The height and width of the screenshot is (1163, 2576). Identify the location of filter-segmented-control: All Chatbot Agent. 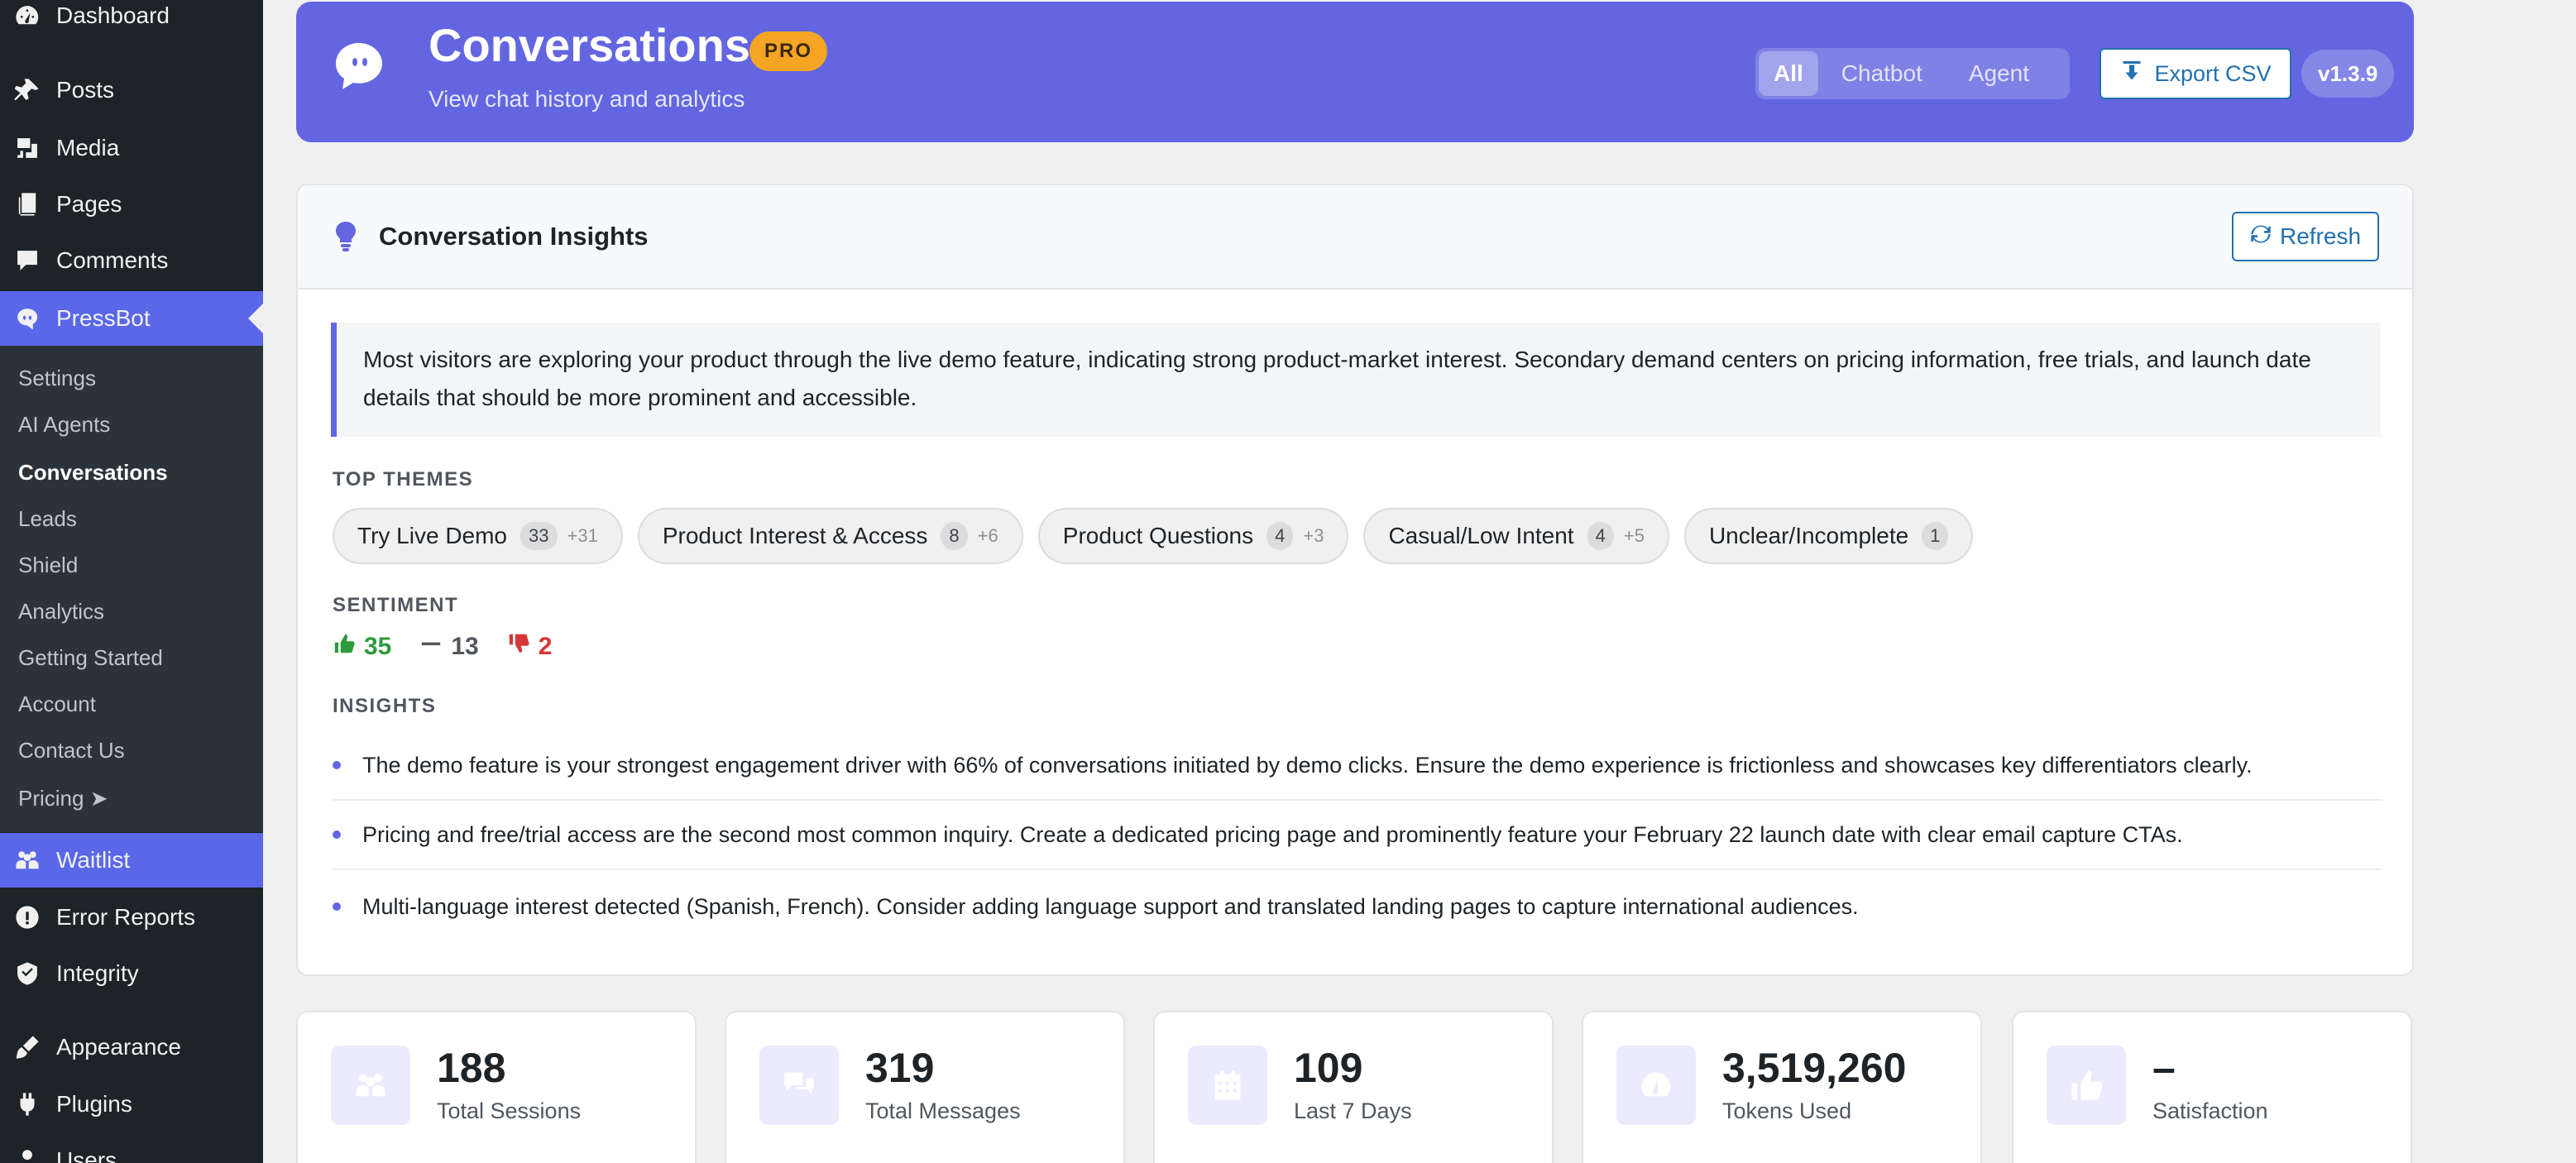
(1912, 73).